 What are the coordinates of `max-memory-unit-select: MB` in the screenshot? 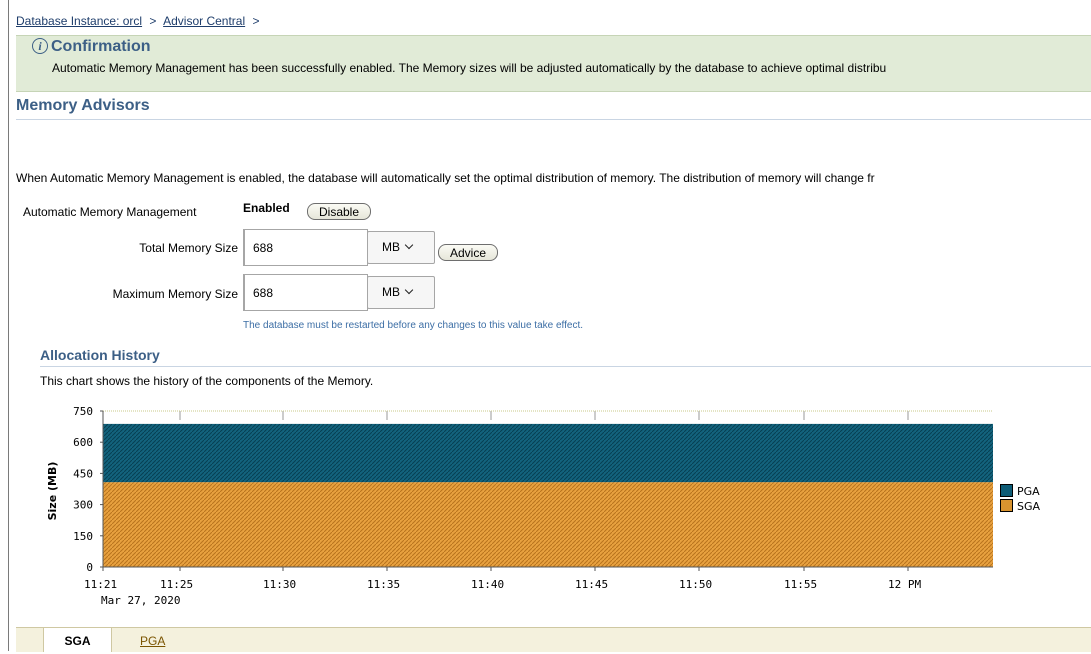 It's located at (401, 292).